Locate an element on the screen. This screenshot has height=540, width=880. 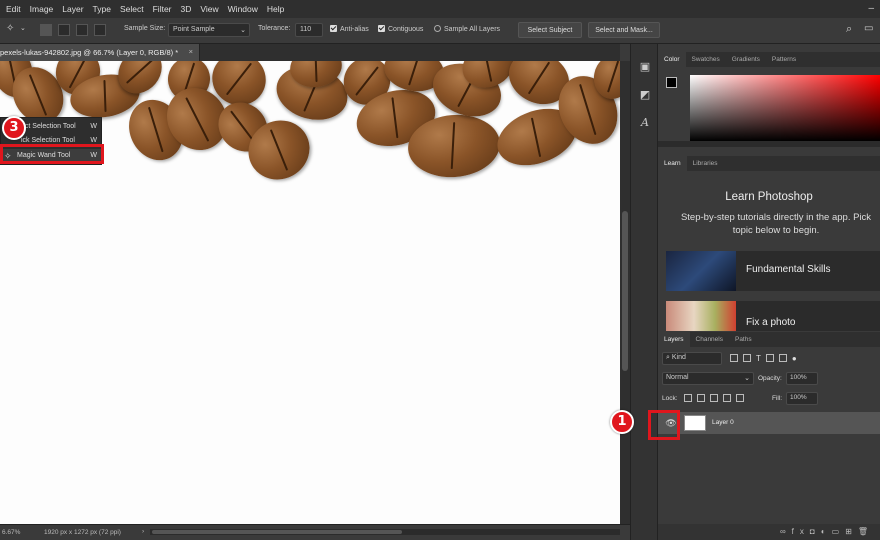
menu-type: Type is located at coordinates (102, 9).